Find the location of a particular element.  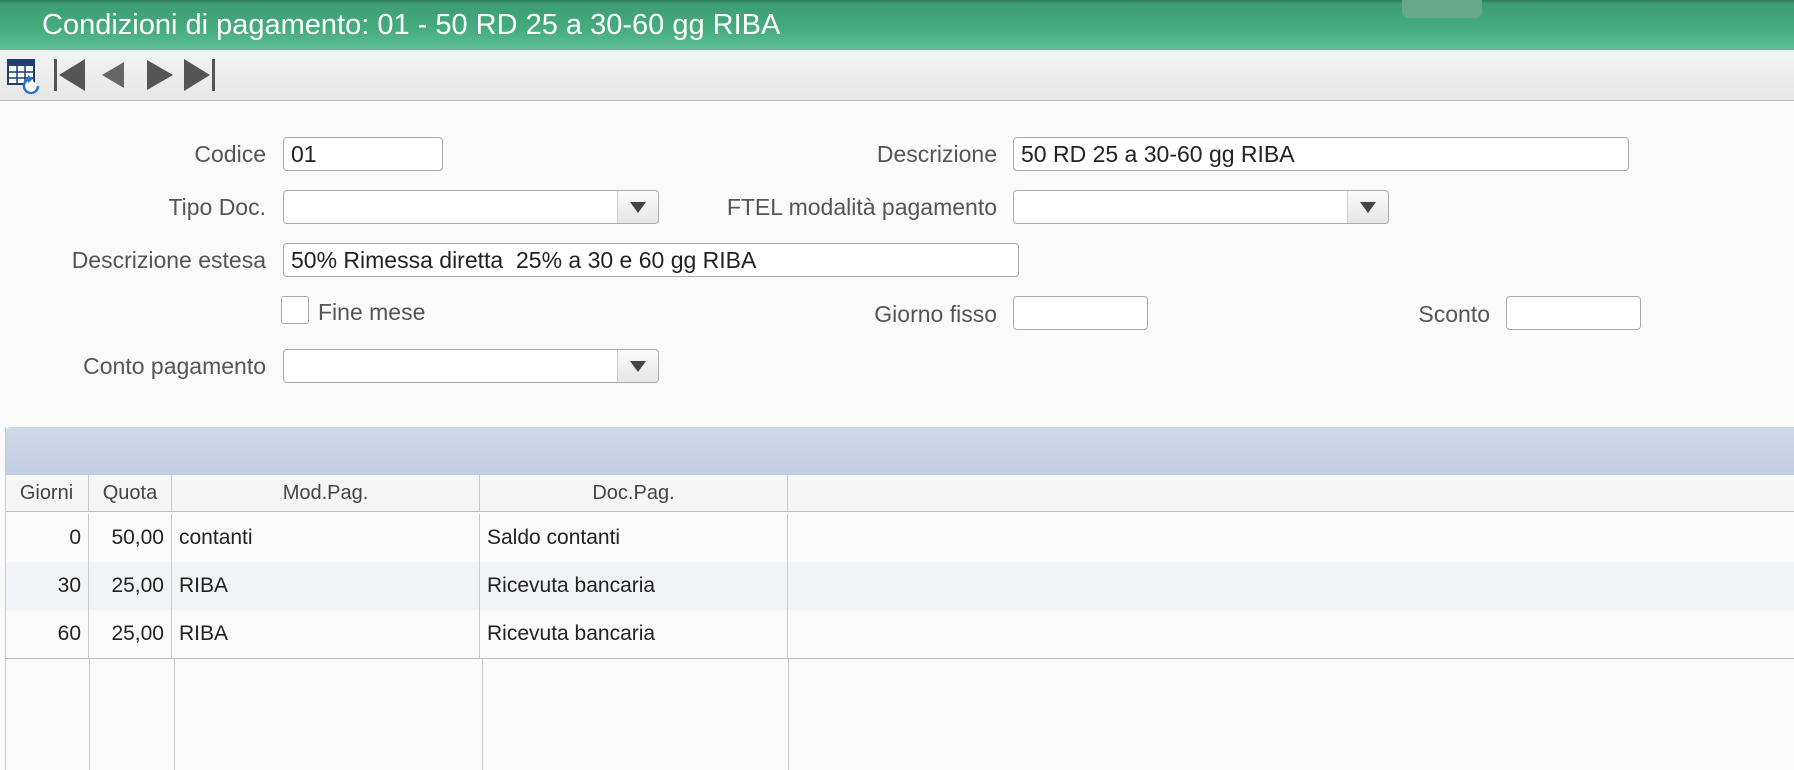

descrizione-estesa-label: Descrizione estesa is located at coordinates (168, 260).